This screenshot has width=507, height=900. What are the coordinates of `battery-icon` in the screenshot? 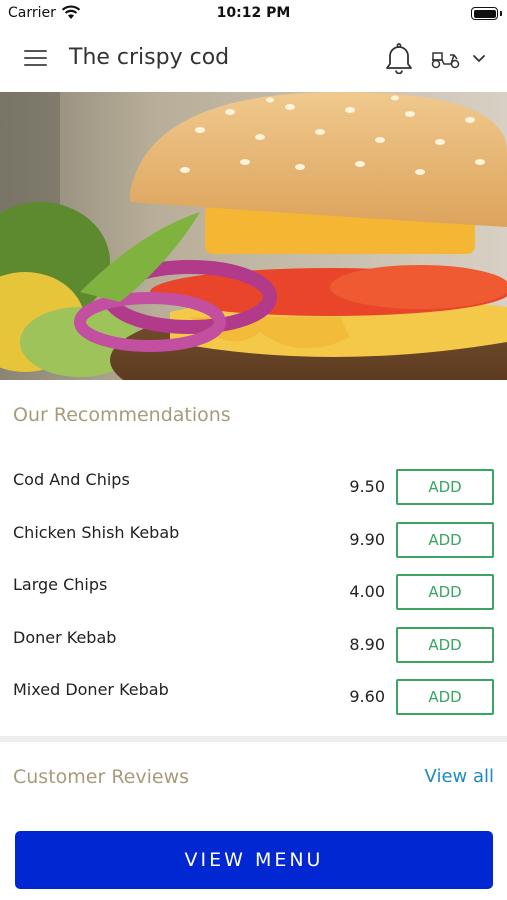 It's located at (484, 13).